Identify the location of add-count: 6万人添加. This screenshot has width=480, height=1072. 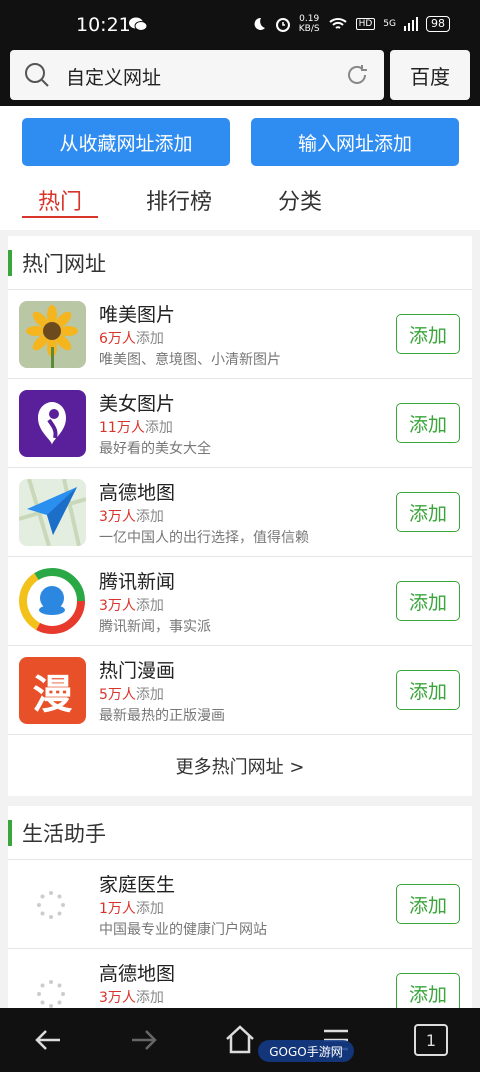
(131, 339).